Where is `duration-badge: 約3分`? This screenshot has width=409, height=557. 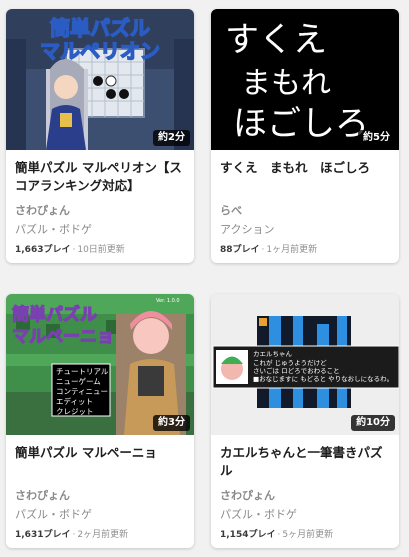
duration-badge: 約3分 is located at coordinates (171, 423).